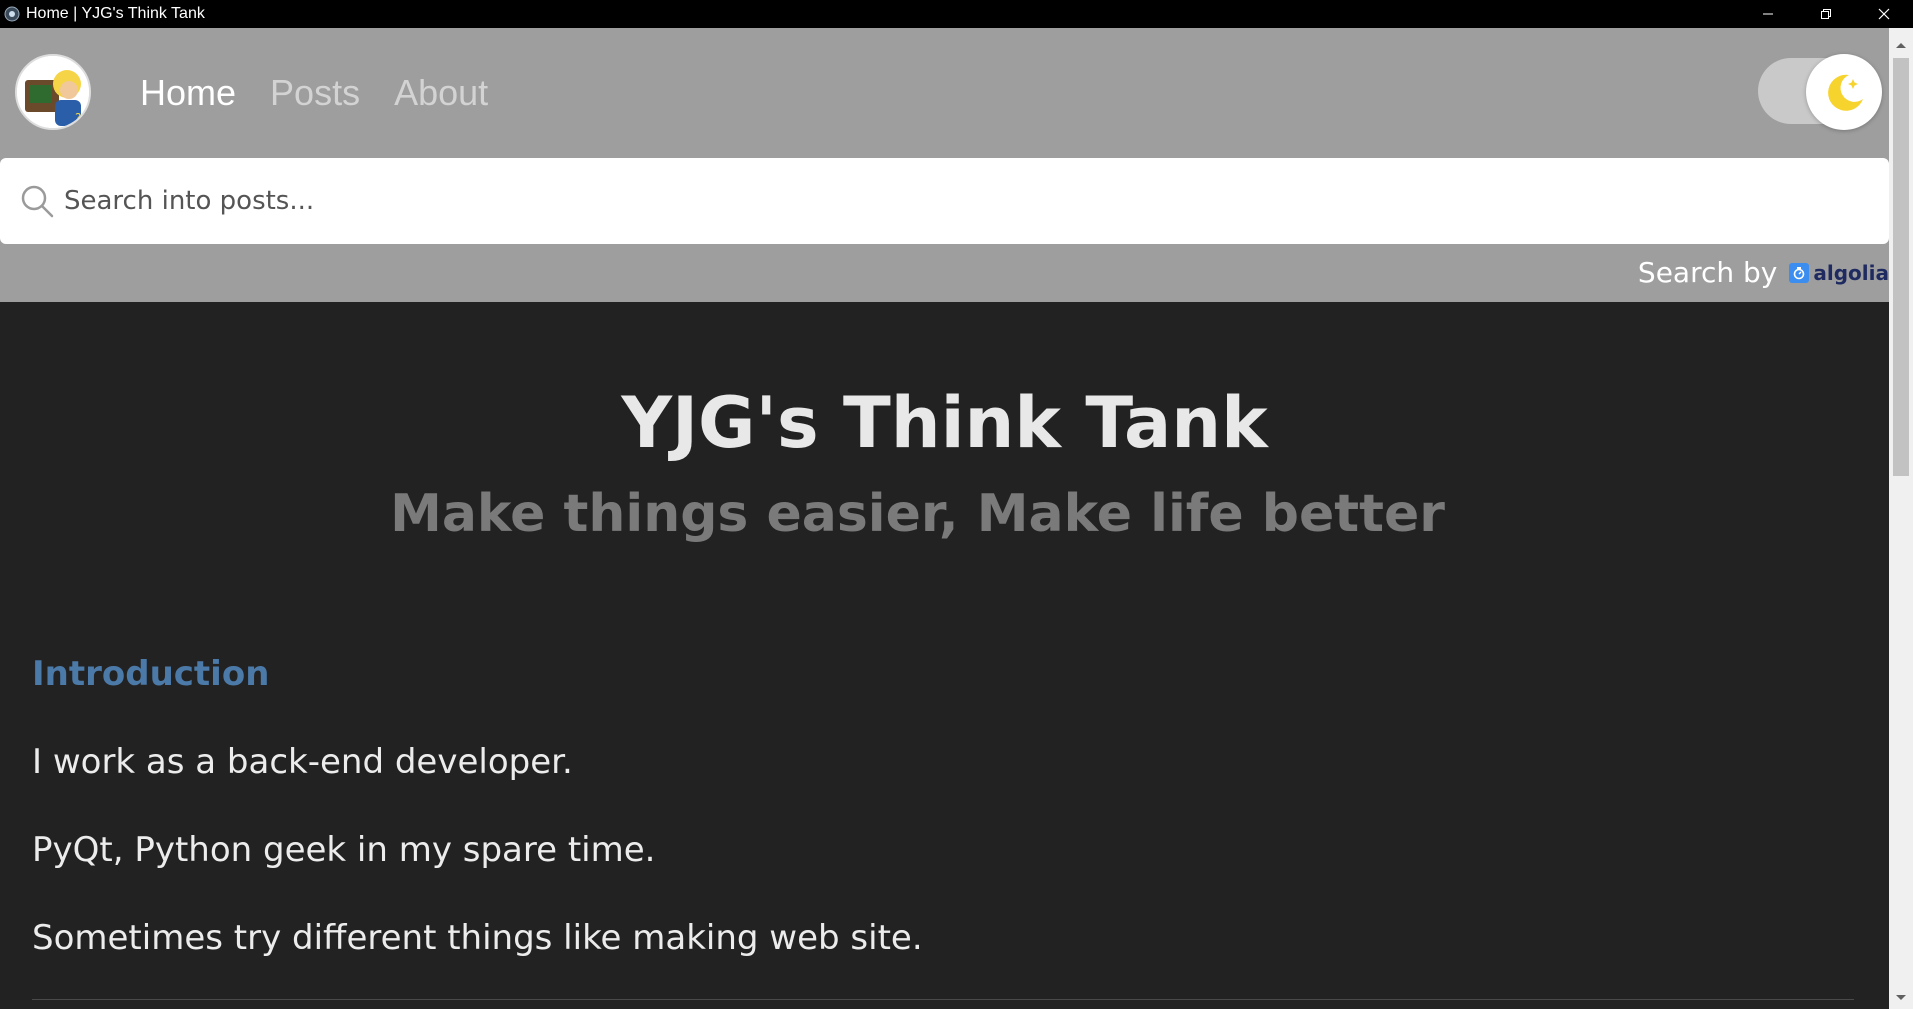  I want to click on window-titlebar: Home | YJG's Think Tank, so click(956, 14).